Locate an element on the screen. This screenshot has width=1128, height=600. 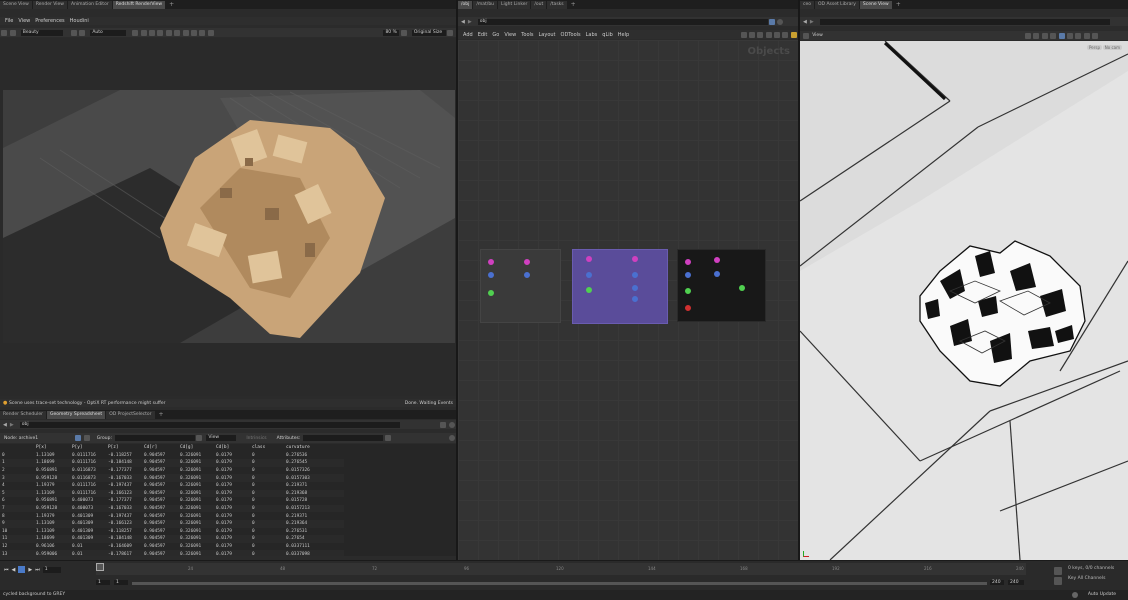
menu-qlib: qLib is located at coordinates (607, 35).